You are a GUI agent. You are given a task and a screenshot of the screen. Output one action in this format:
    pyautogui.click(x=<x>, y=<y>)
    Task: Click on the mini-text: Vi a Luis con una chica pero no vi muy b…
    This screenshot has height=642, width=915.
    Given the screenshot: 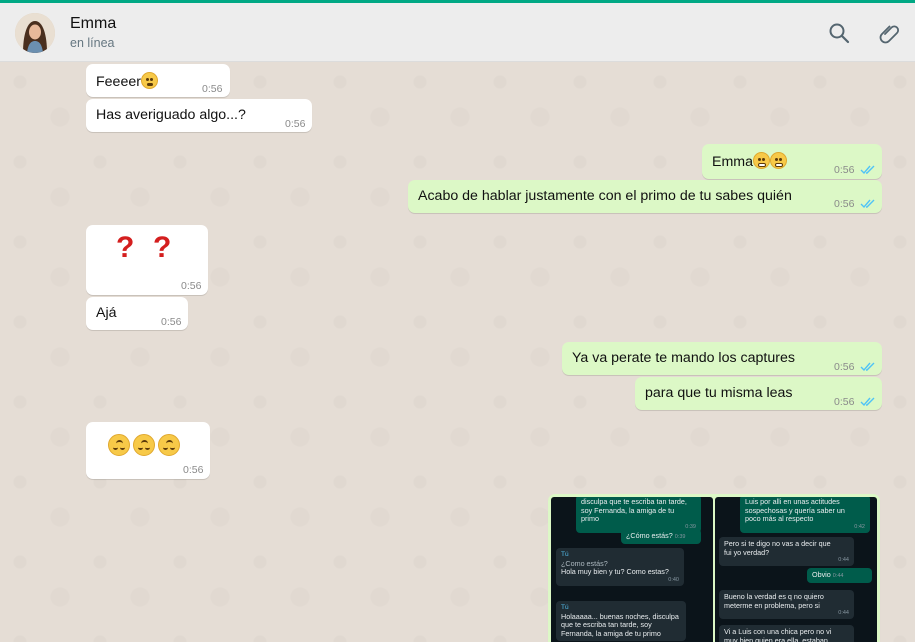 What is the action you would take?
    pyautogui.click(x=778, y=634)
    